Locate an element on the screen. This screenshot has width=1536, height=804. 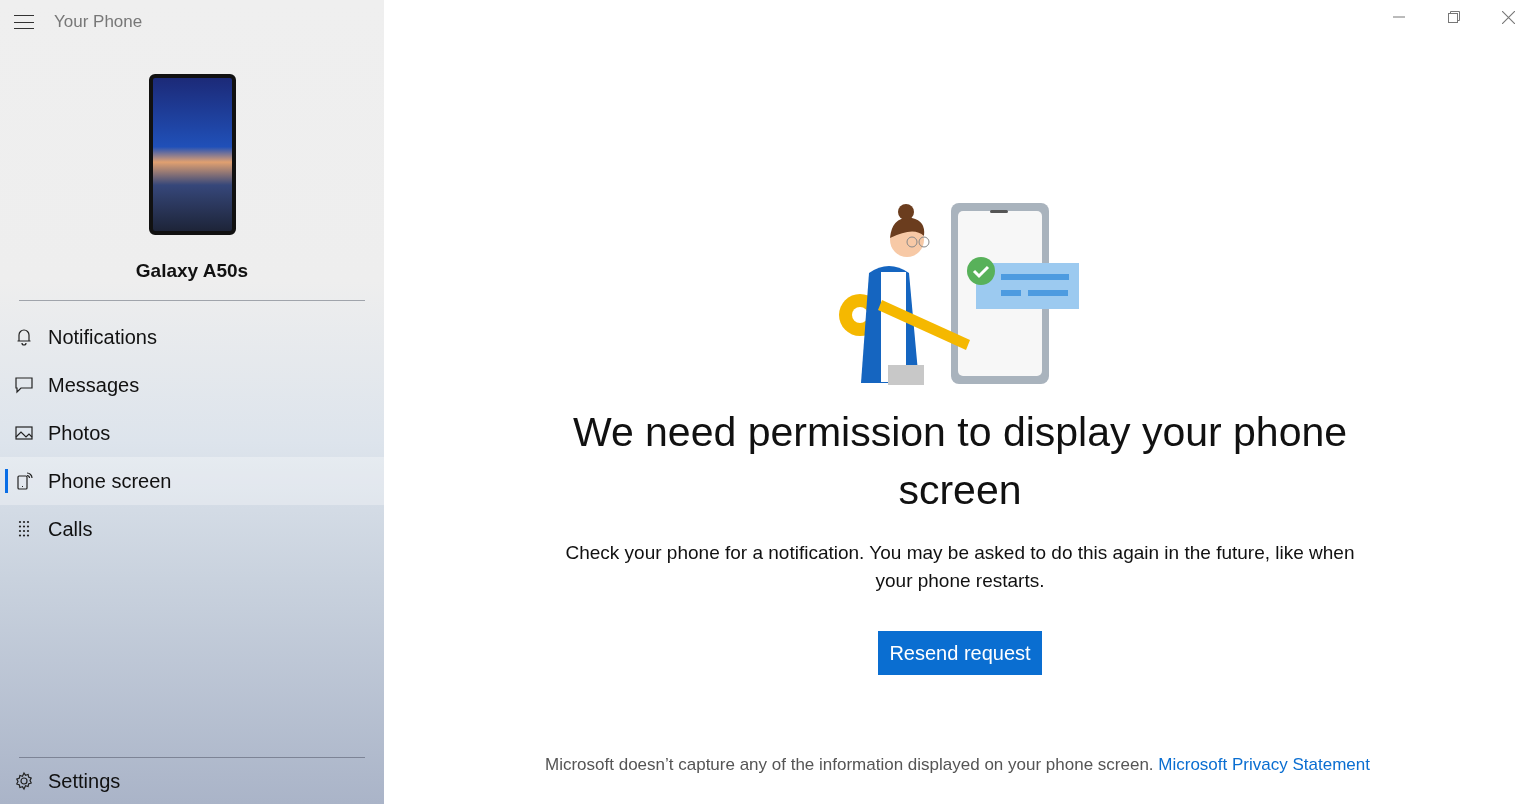
restore-icon is located at coordinates (1453, 17).